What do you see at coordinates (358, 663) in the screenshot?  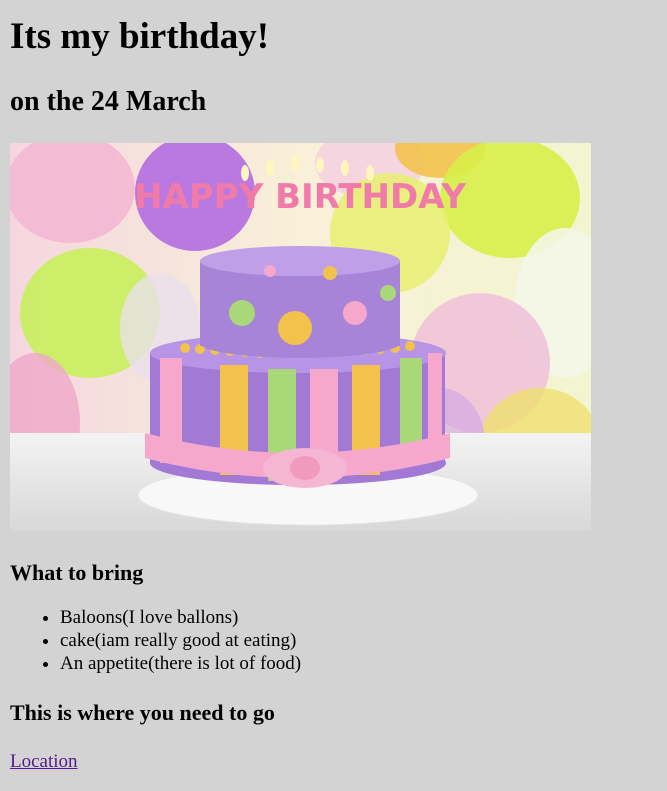 I see `list-item: An appetite(there is lot of food)` at bounding box center [358, 663].